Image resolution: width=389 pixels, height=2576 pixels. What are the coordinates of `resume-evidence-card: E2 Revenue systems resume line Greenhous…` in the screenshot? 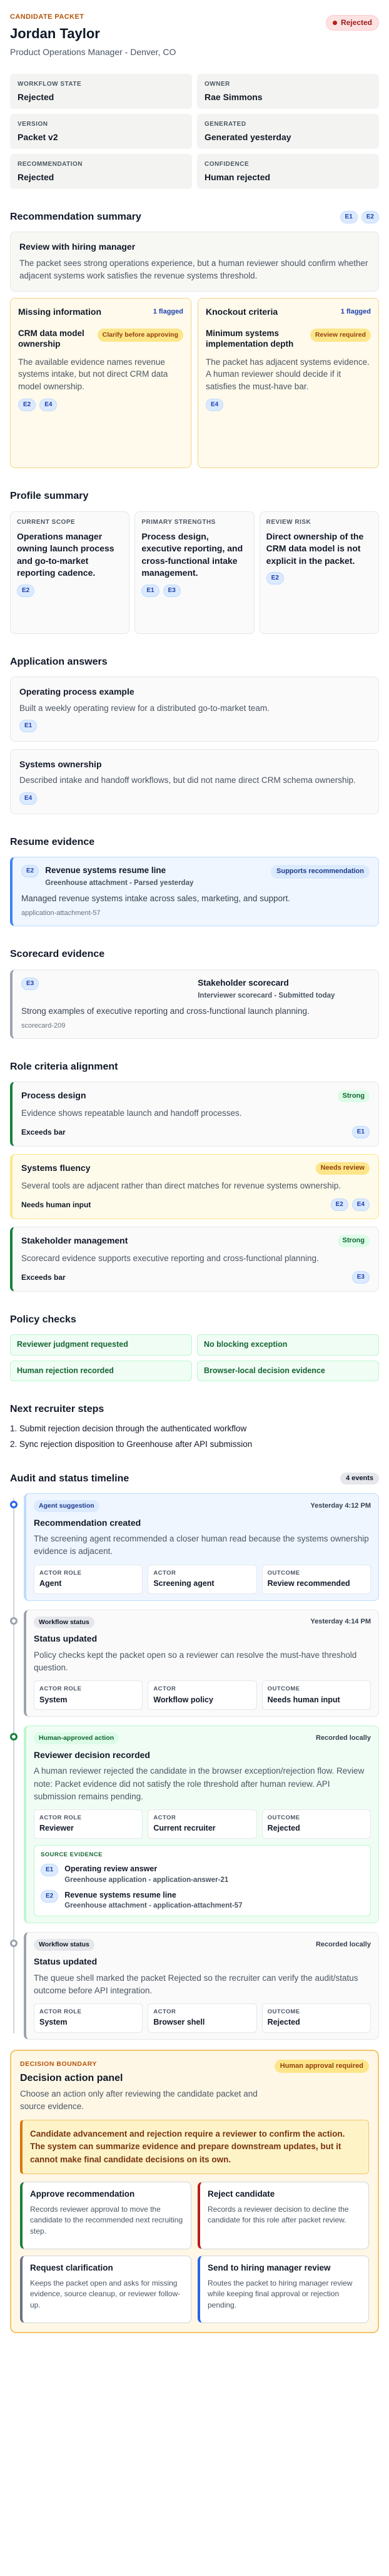 It's located at (194, 892).